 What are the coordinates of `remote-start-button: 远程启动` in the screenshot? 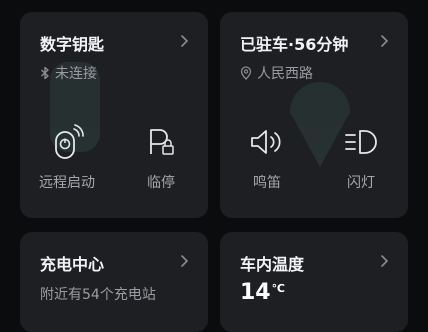 It's located at (67, 158).